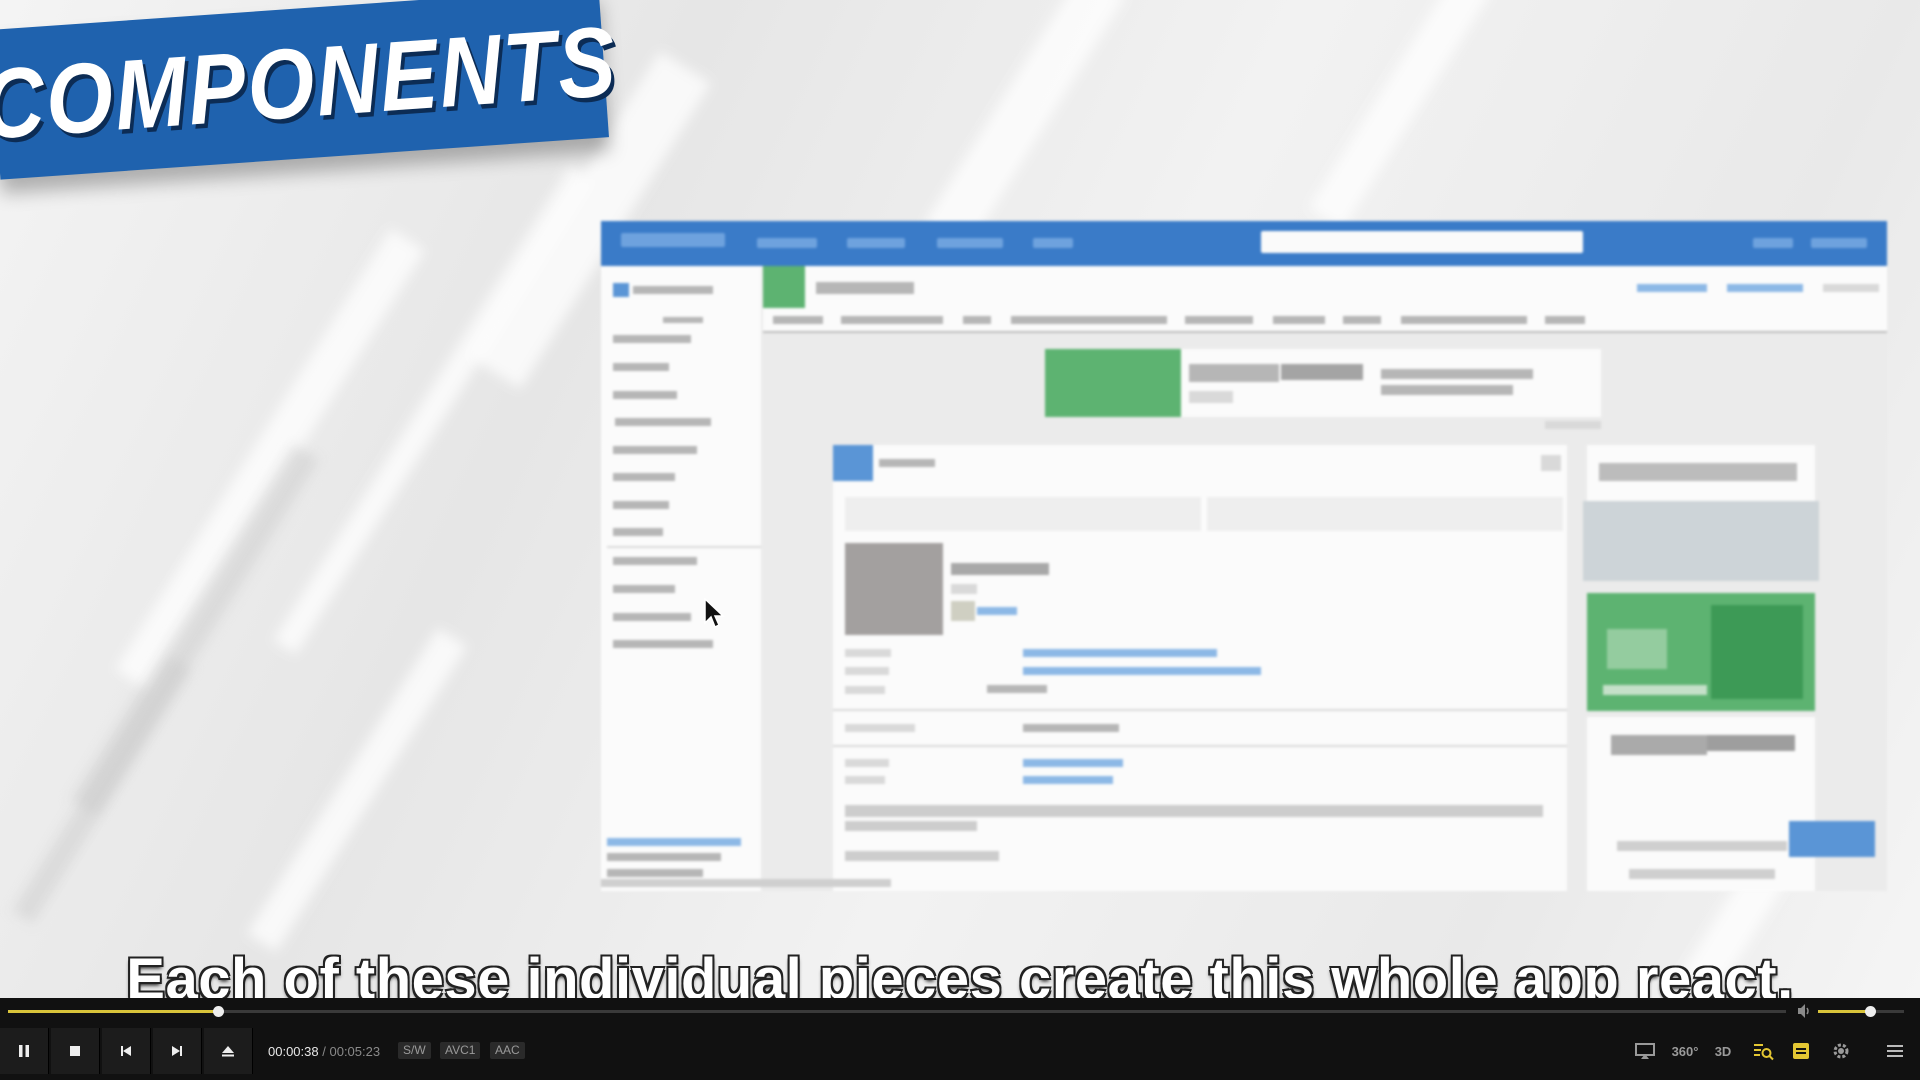  What do you see at coordinates (746, 883) in the screenshot?
I see `mockup-scrollbar` at bounding box center [746, 883].